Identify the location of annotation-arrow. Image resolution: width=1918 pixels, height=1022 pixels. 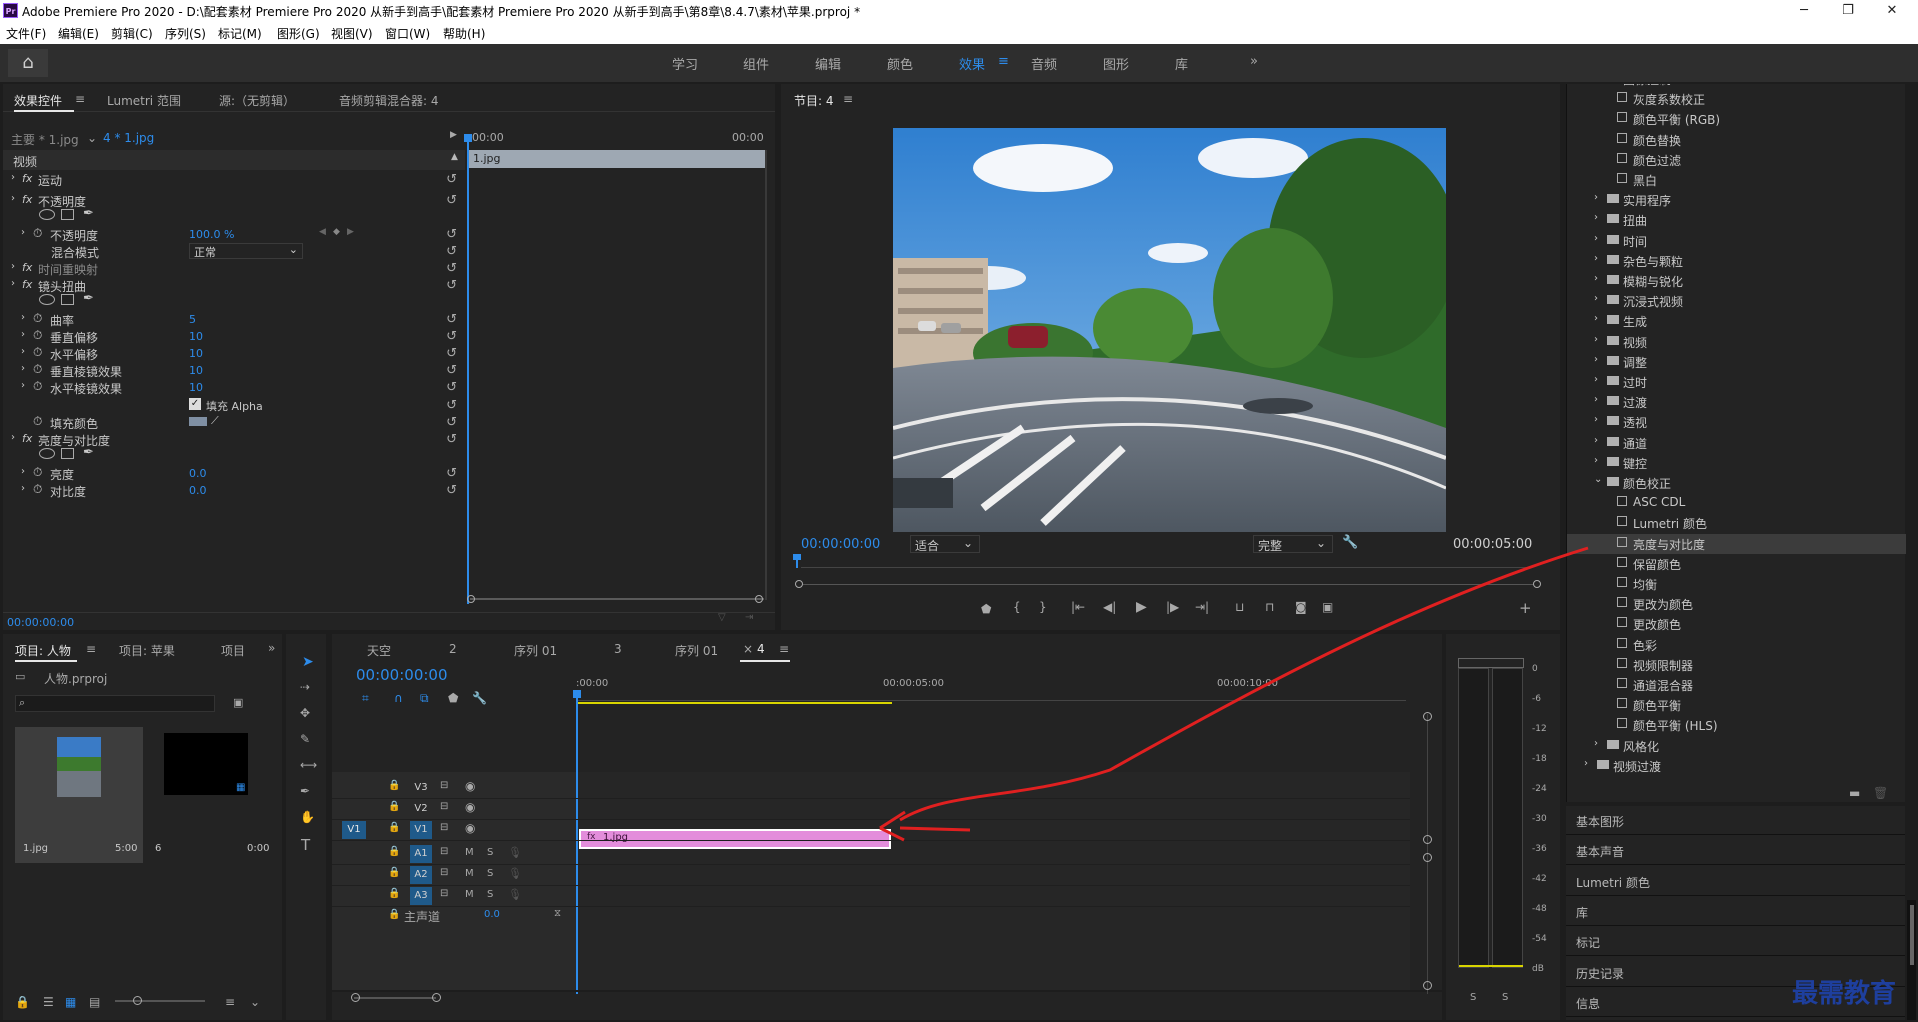
(1234, 694).